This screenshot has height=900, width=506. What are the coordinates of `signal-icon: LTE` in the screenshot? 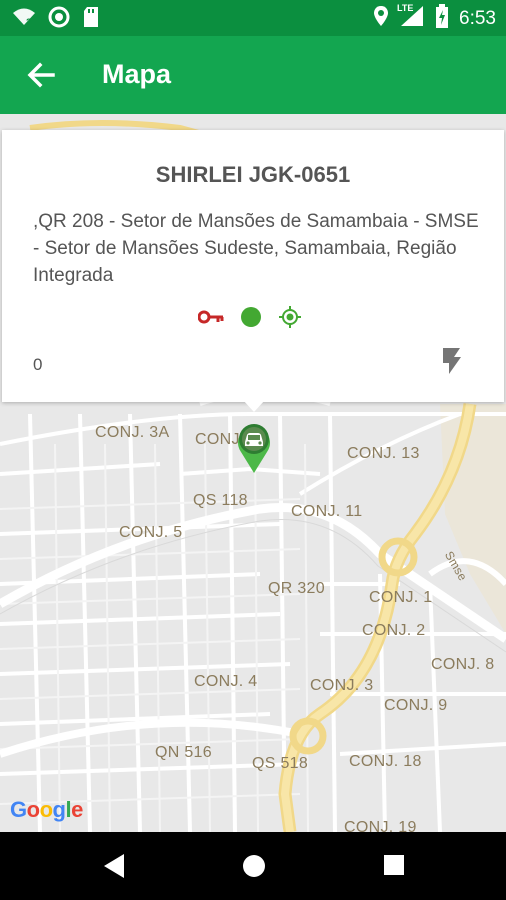 It's located at (411, 17).